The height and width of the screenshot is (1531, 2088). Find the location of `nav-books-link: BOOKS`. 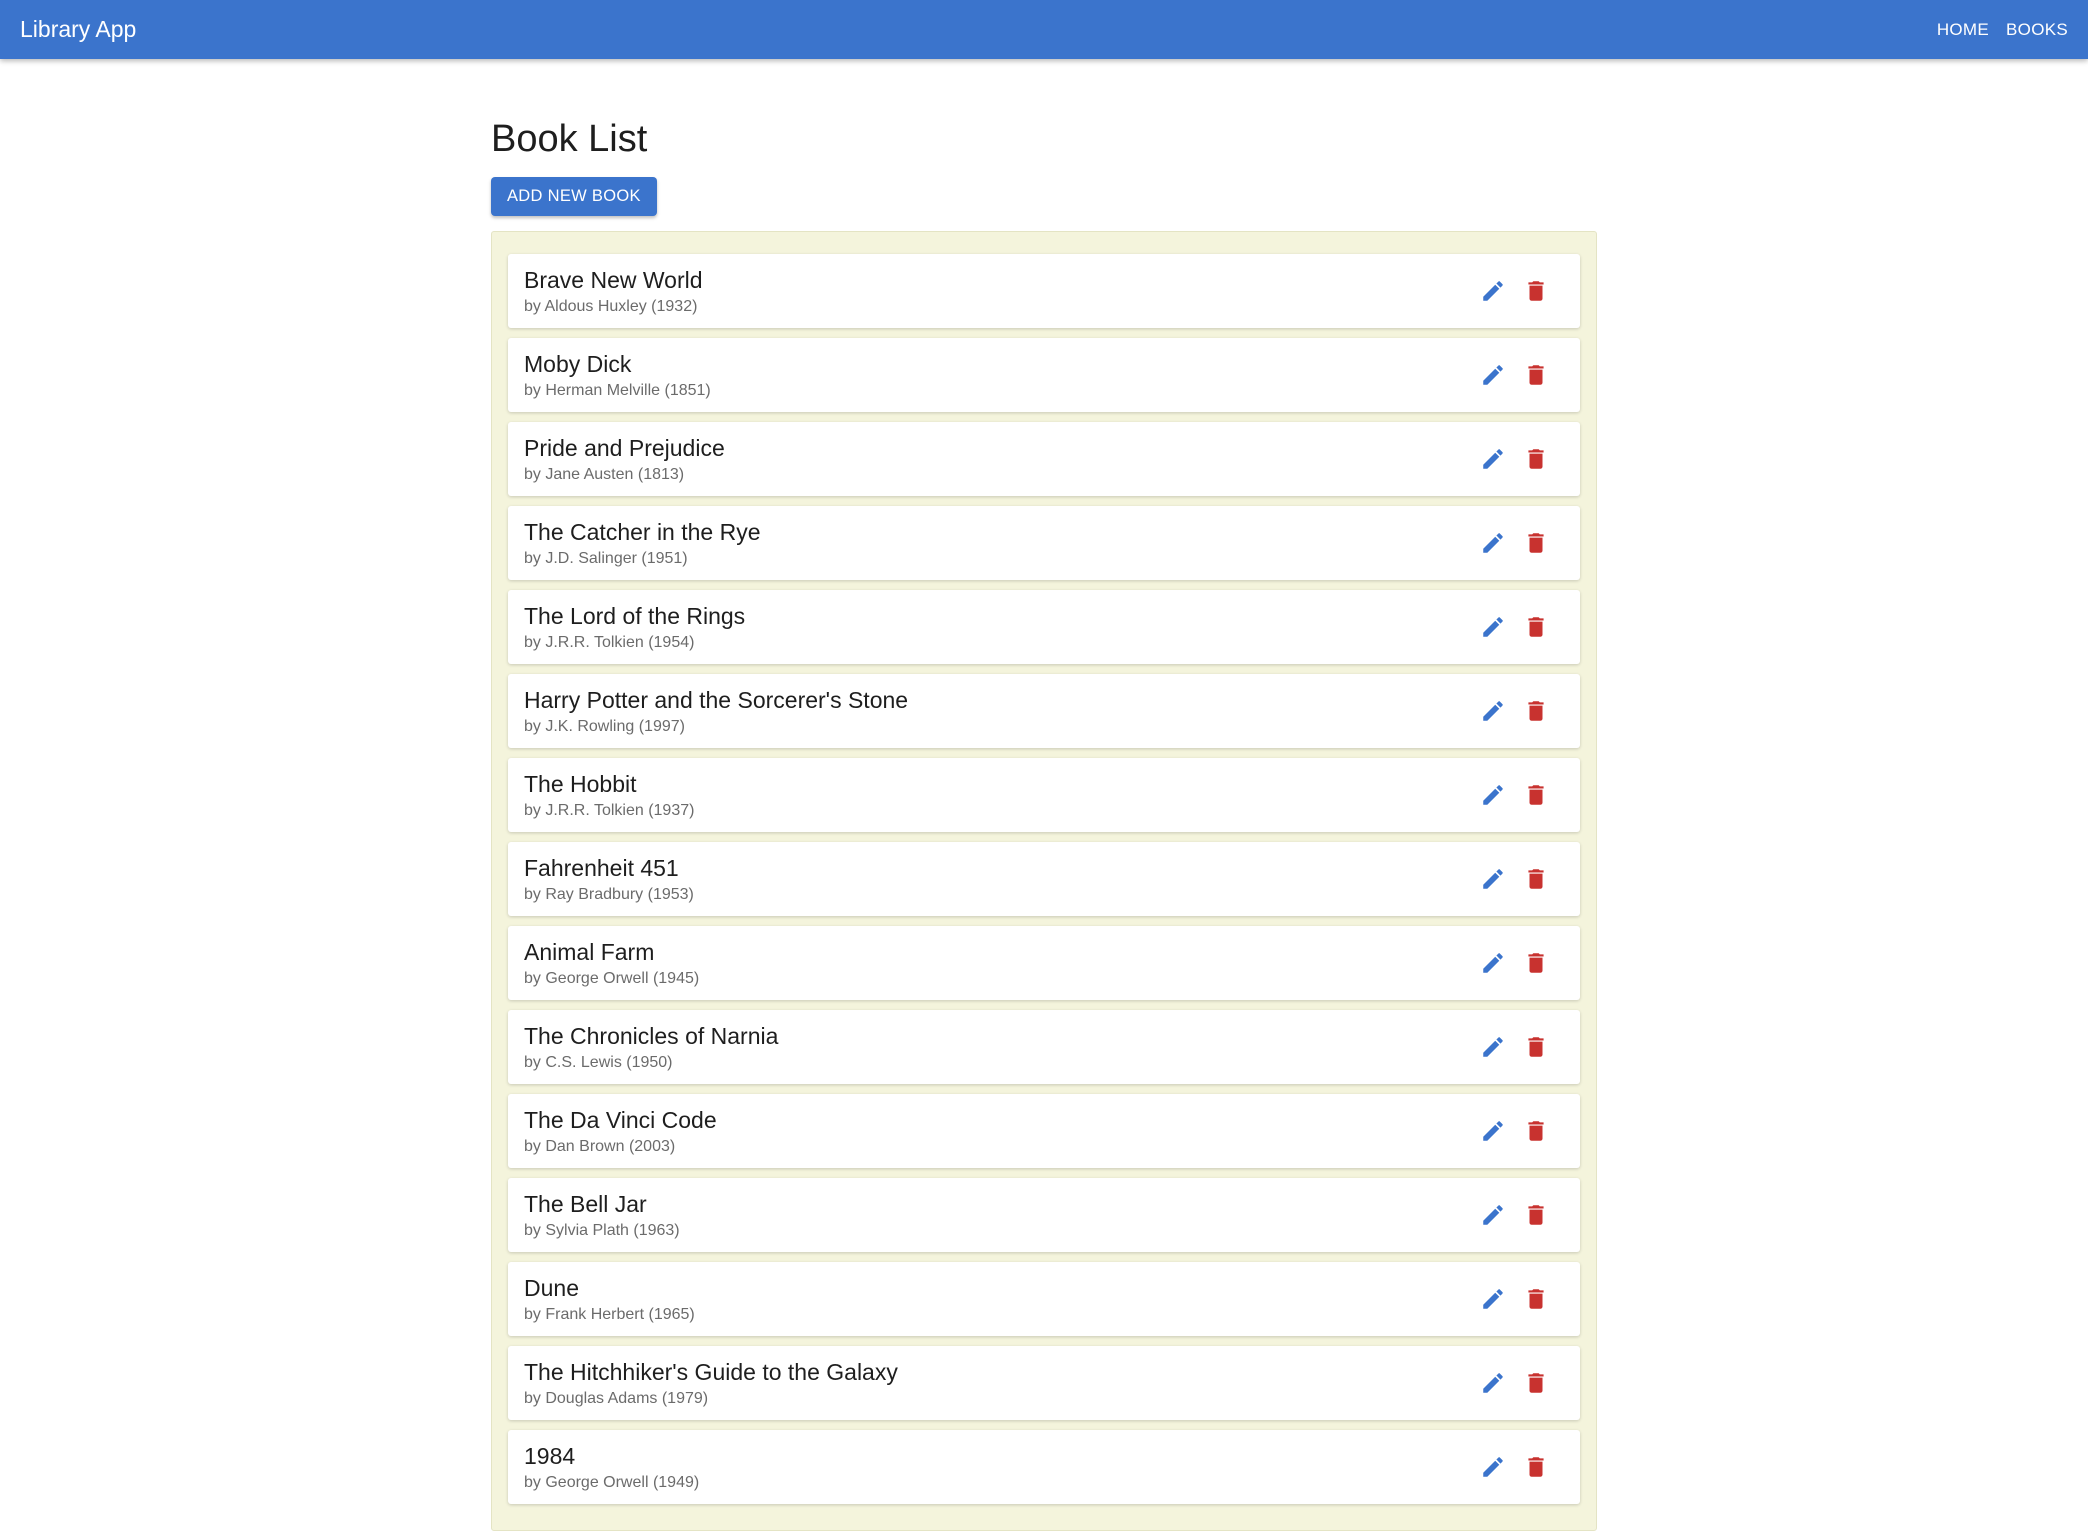

nav-books-link: BOOKS is located at coordinates (2037, 30).